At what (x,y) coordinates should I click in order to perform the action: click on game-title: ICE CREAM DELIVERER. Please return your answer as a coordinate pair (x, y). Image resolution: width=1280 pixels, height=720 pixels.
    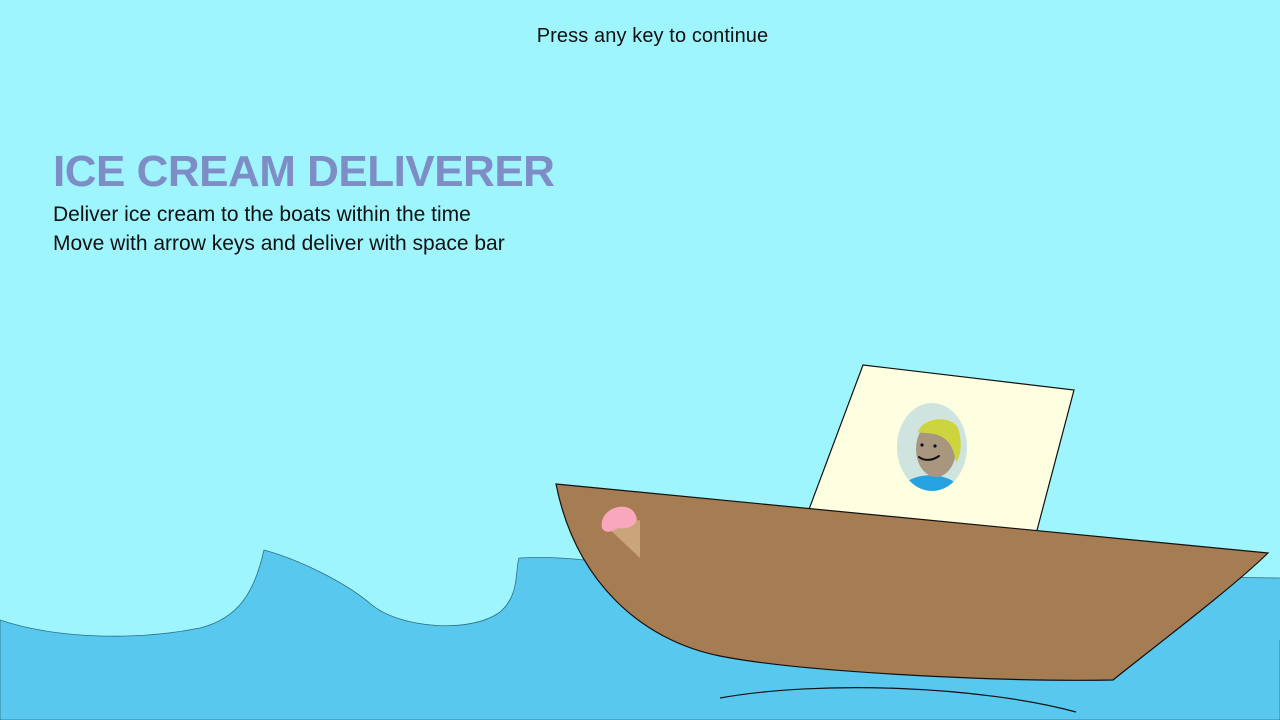
    Looking at the image, I should click on (304, 171).